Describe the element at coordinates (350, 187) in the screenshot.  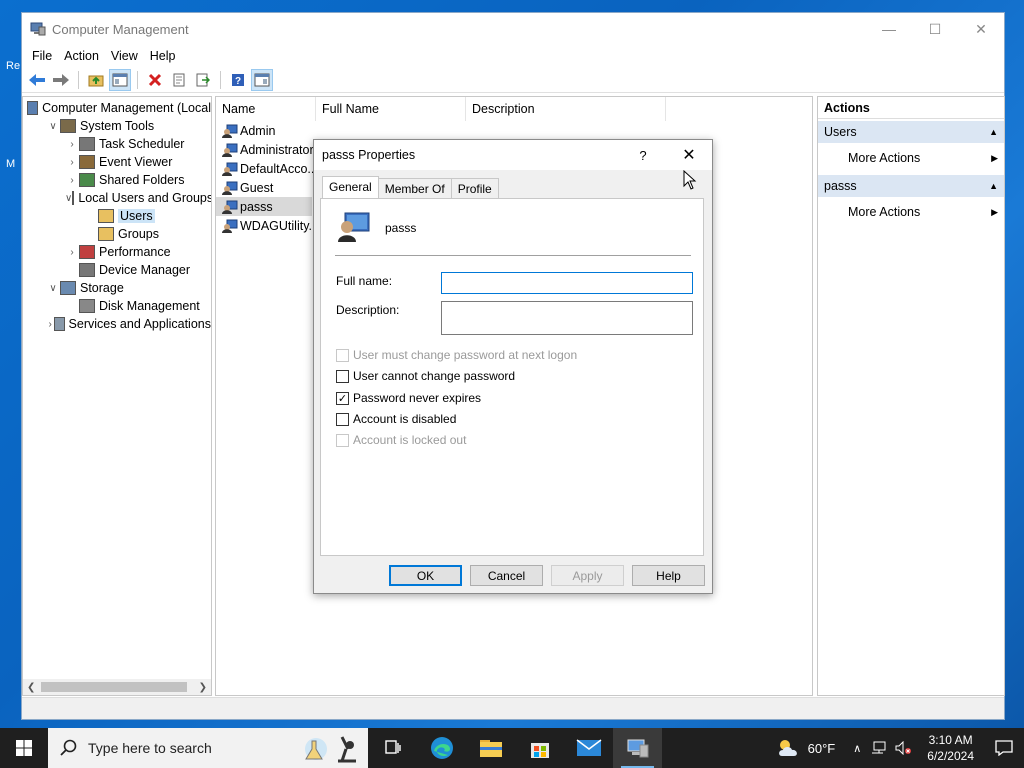
I see `tab-general: General` at that location.